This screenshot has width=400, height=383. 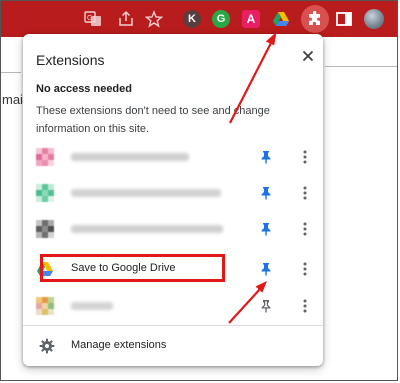 What do you see at coordinates (45, 157) in the screenshot?
I see `blurred-pink-icon` at bounding box center [45, 157].